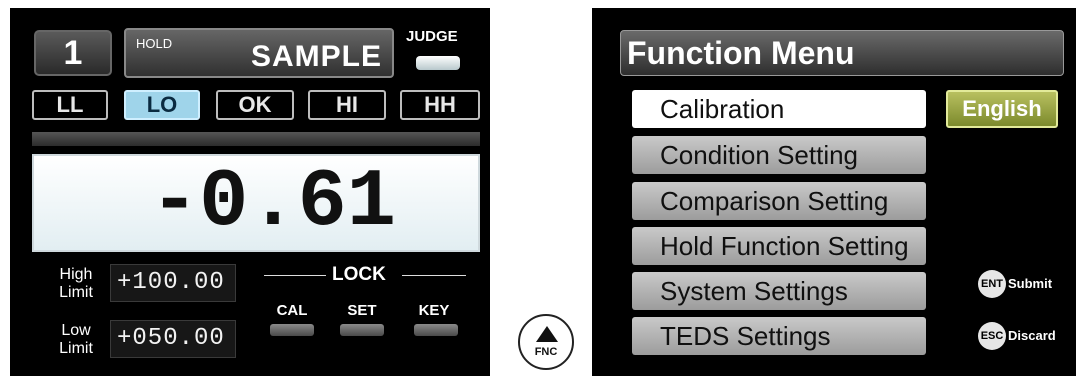 Image resolution: width=1076 pixels, height=378 pixels. I want to click on measured-value: -0.61, so click(256, 203).